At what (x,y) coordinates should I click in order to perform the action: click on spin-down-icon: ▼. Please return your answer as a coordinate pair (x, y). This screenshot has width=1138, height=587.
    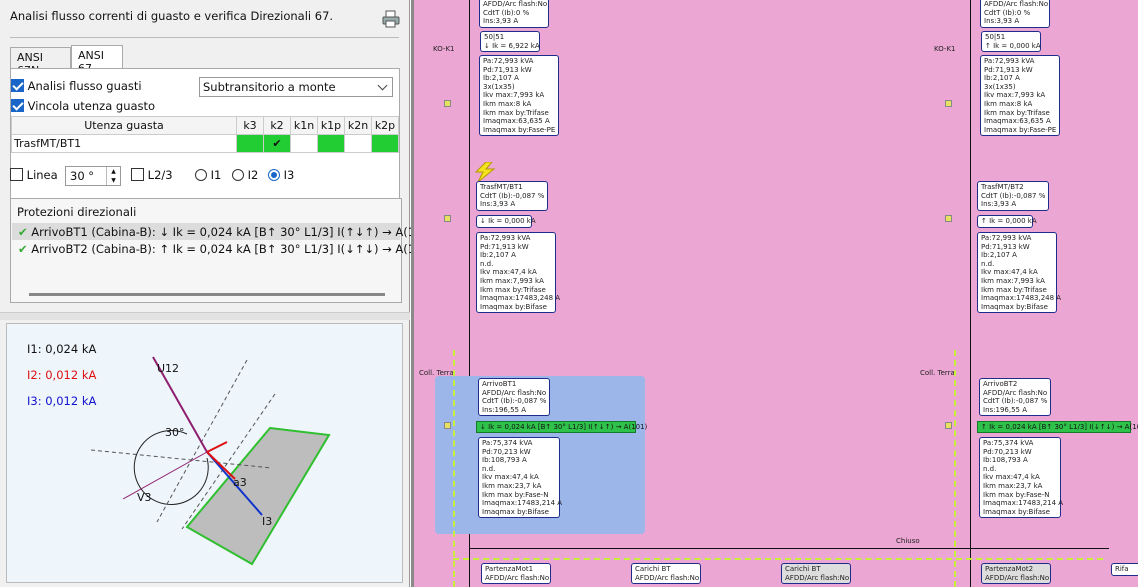
    Looking at the image, I should click on (113, 180).